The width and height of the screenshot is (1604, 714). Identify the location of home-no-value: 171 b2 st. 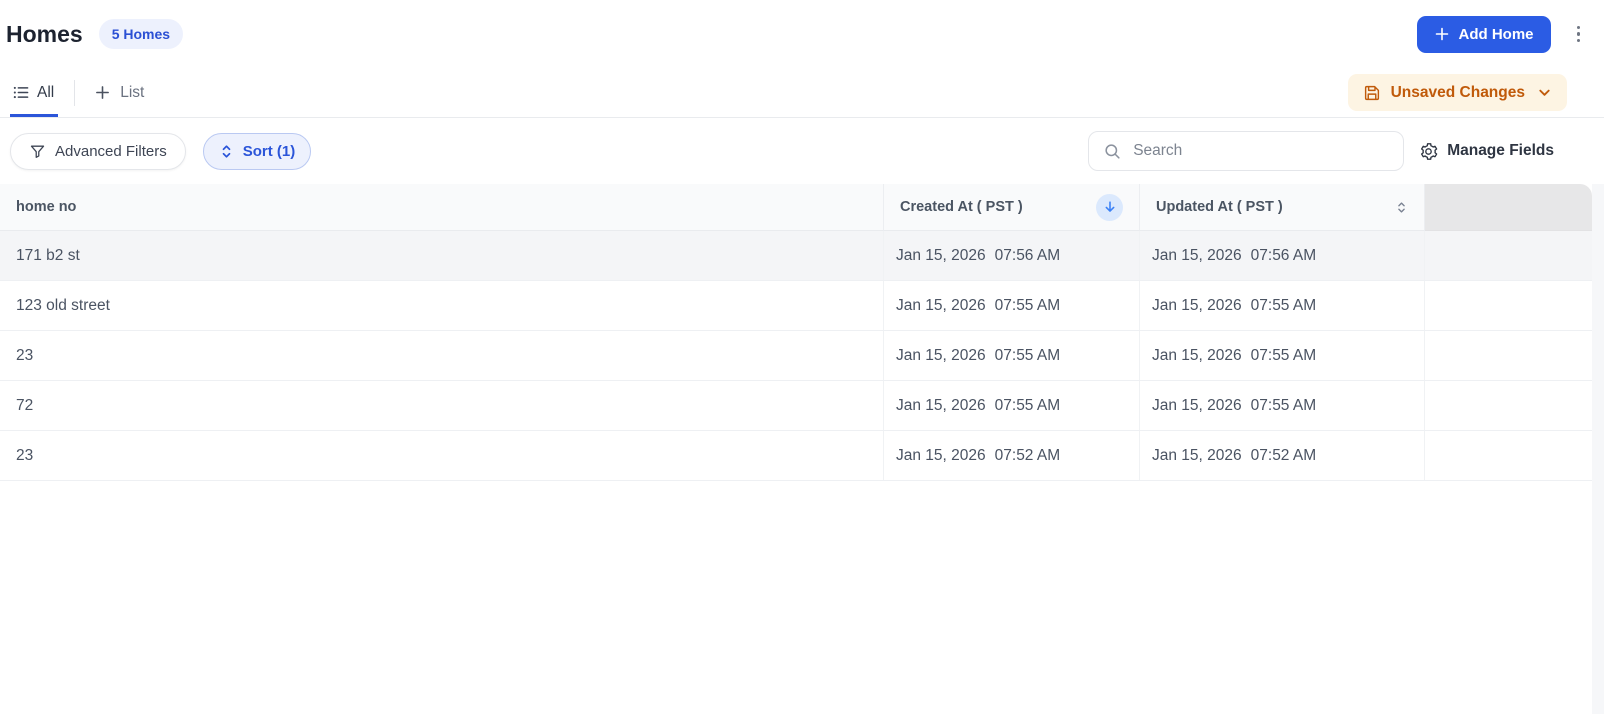
(48, 255).